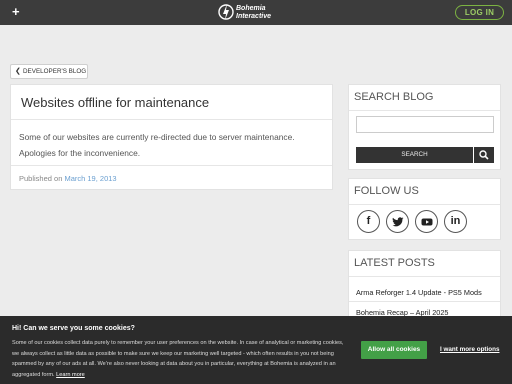  Describe the element at coordinates (16, 11) in the screenshot. I see `plus-icon: +` at that location.